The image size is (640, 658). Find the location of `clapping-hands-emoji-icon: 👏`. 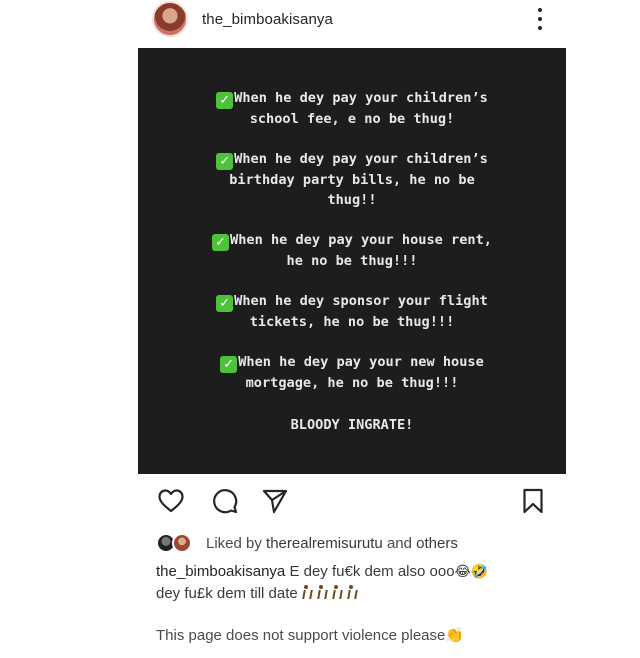

clapping-hands-emoji-icon: 👏 is located at coordinates (455, 635).